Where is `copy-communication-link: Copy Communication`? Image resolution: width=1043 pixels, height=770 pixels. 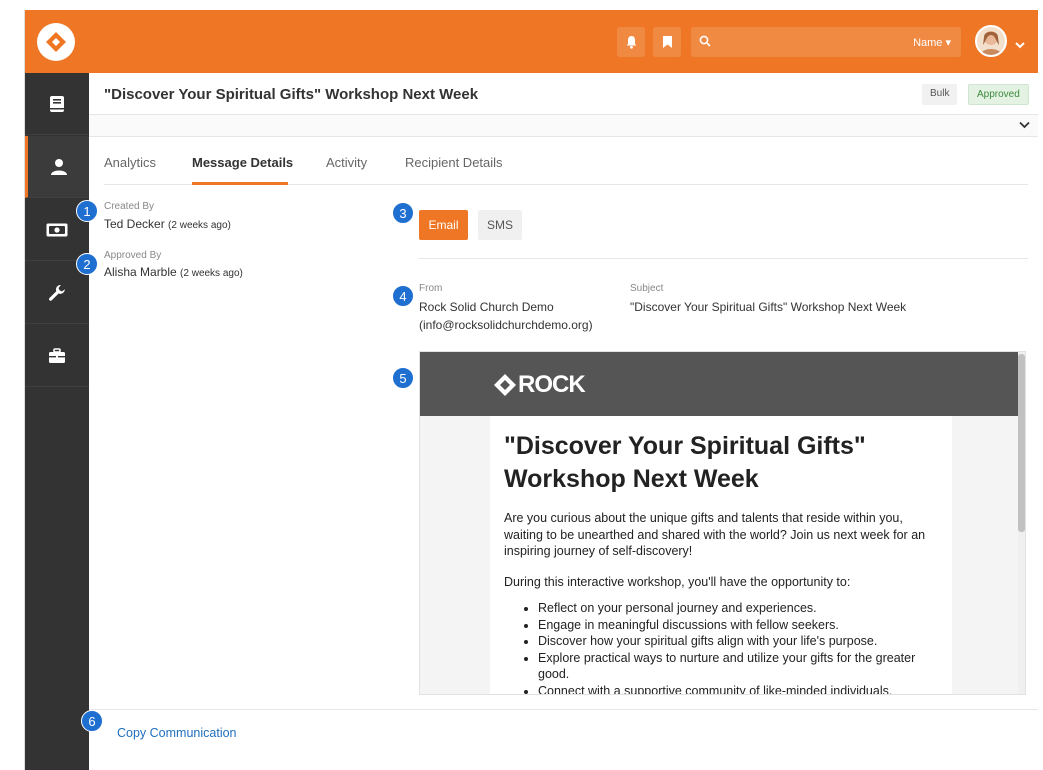
copy-communication-link: Copy Communication is located at coordinates (177, 733).